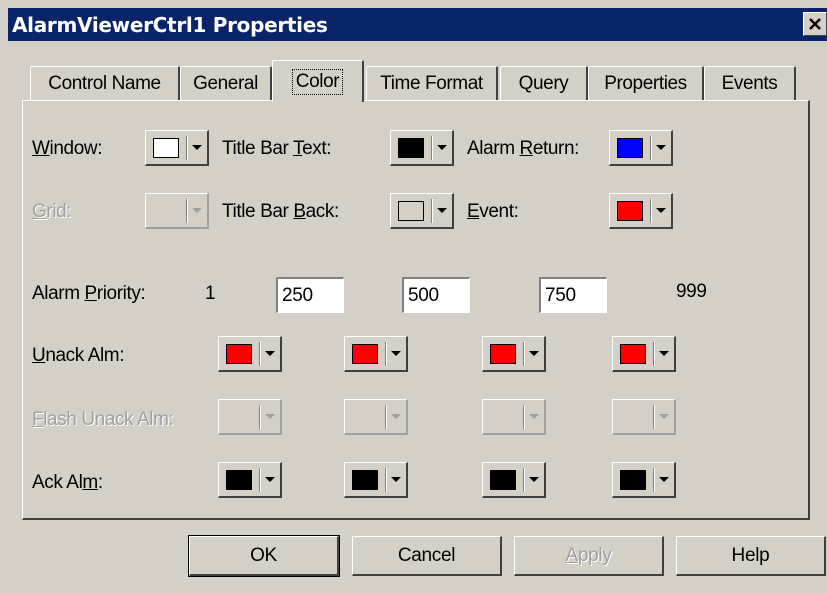 The height and width of the screenshot is (593, 827). What do you see at coordinates (277, 148) in the screenshot?
I see `title-bar-text-label: Title Bar Text:` at bounding box center [277, 148].